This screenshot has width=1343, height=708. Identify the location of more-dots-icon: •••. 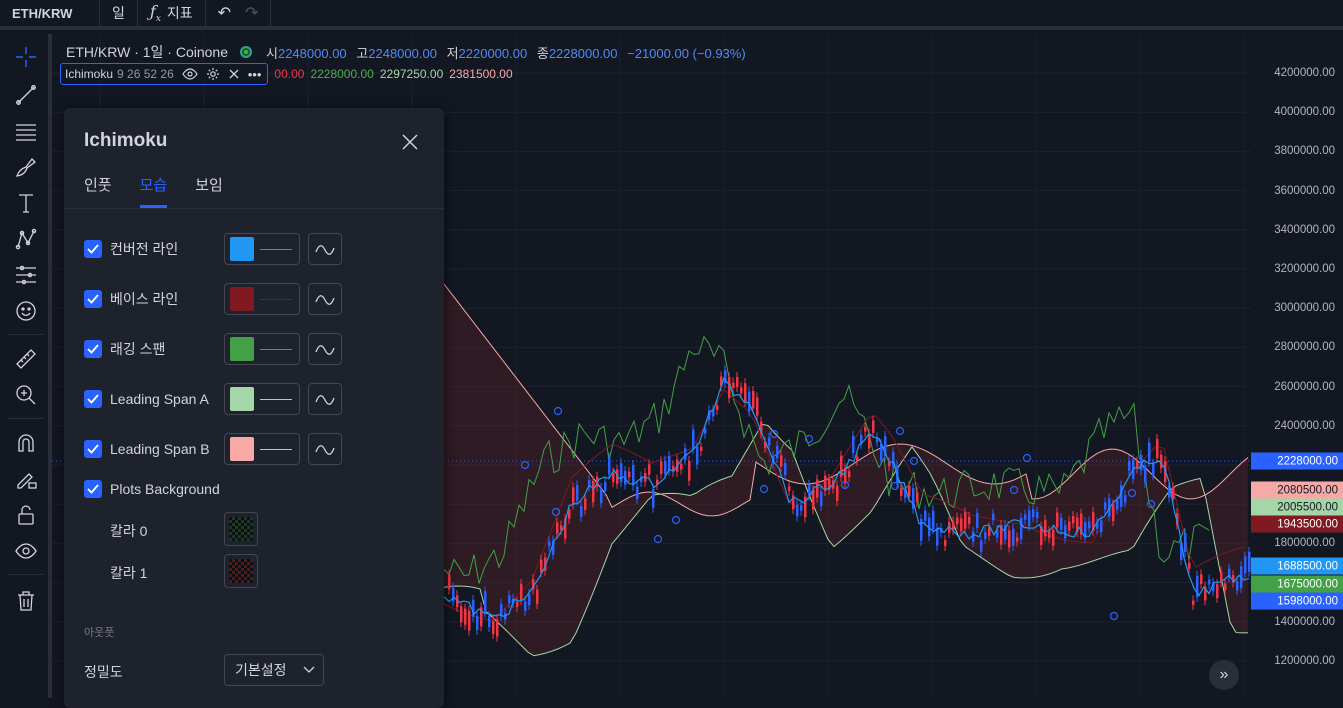
(255, 74).